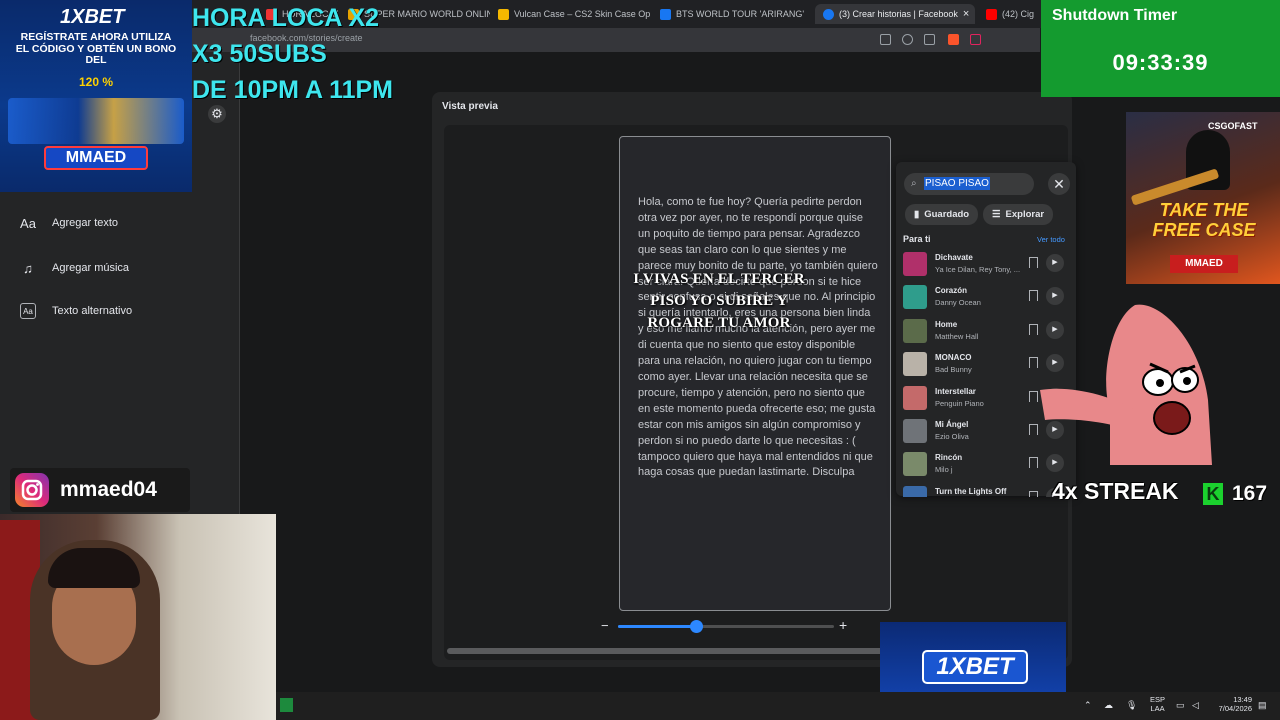  Describe the element at coordinates (917, 239) in the screenshot. I see `section-title: Para ti` at that location.